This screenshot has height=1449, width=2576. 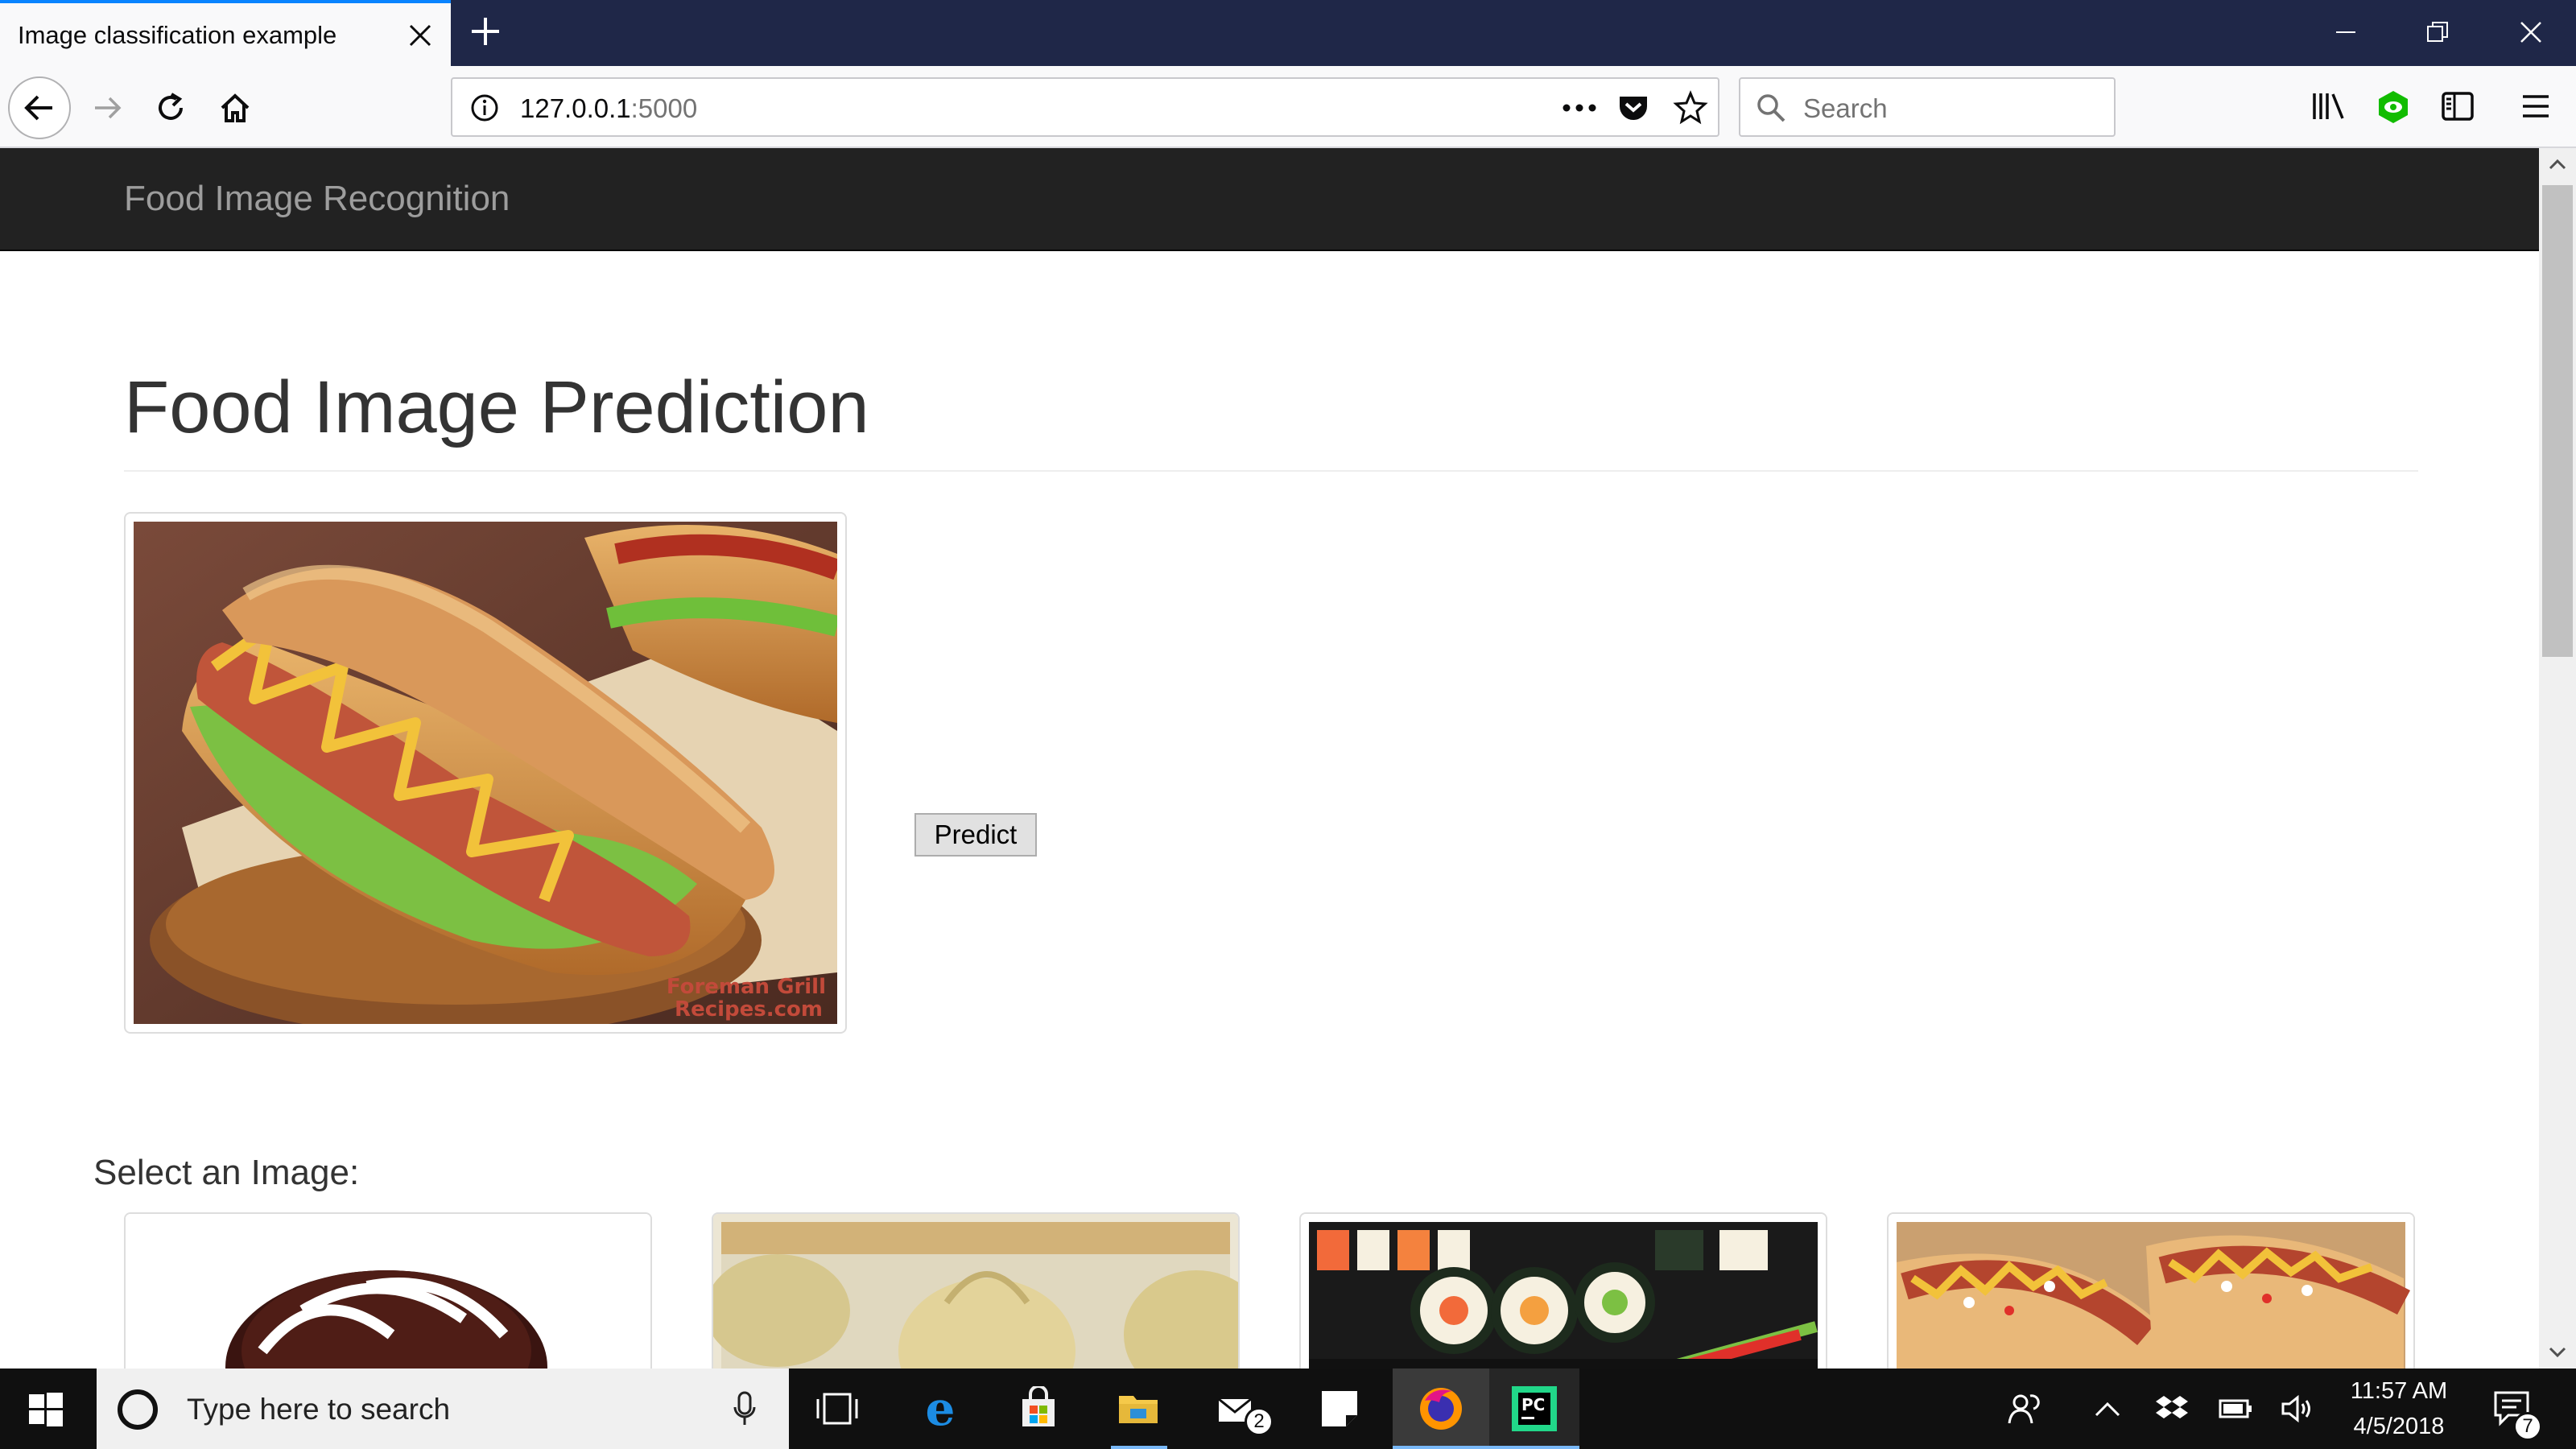 I want to click on back-arrow-icon, so click(x=38, y=108).